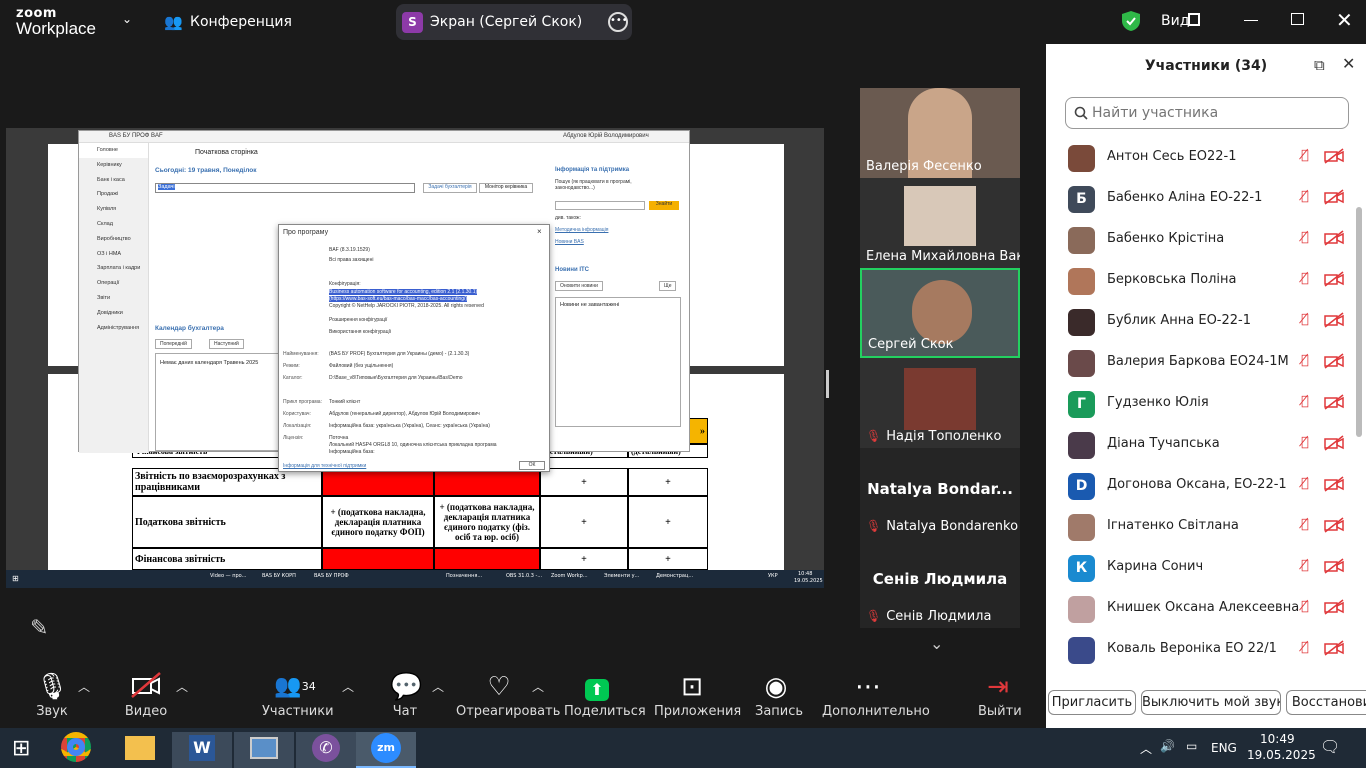  What do you see at coordinates (1359, 322) in the screenshot?
I see `panel-scrollbar` at bounding box center [1359, 322].